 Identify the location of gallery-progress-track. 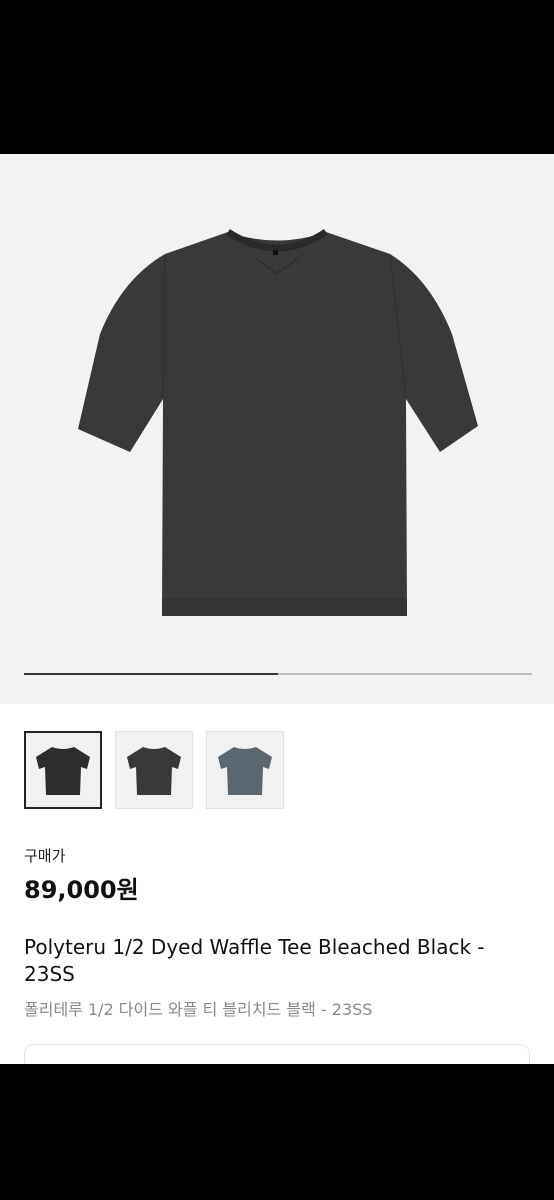
(278, 674).